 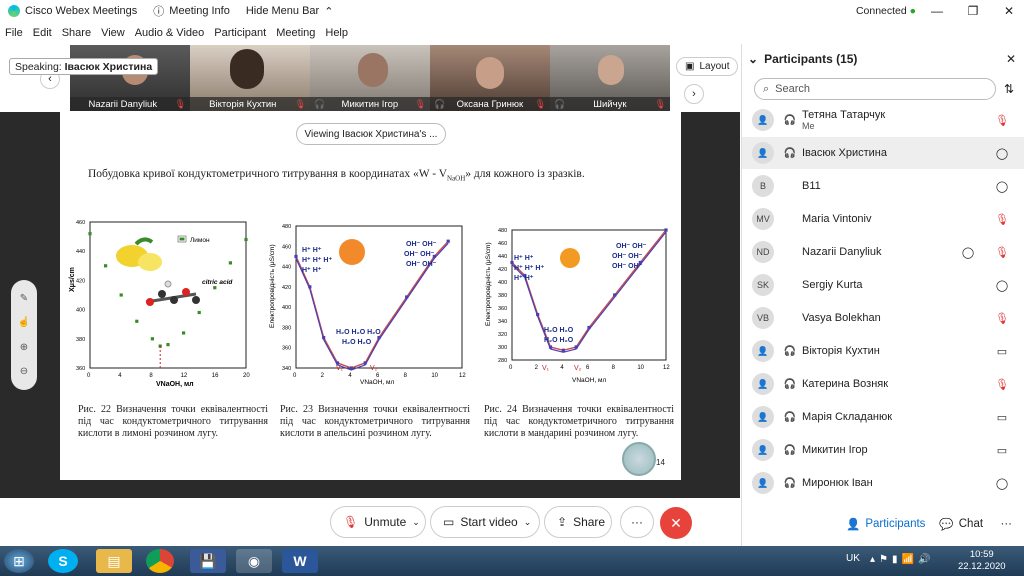 What do you see at coordinates (170, 33) in the screenshot?
I see `menu-audio-video: Audio & Video` at bounding box center [170, 33].